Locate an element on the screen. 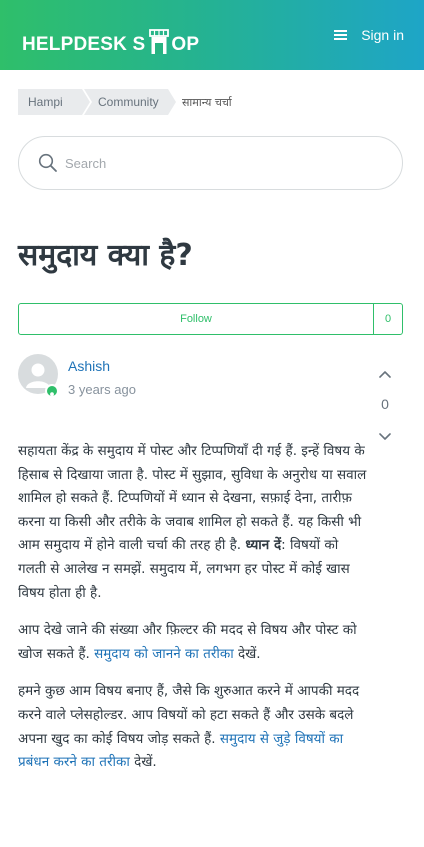  breadcrumb-item-general-discussion: सामान्य चर्चा is located at coordinates (207, 102).